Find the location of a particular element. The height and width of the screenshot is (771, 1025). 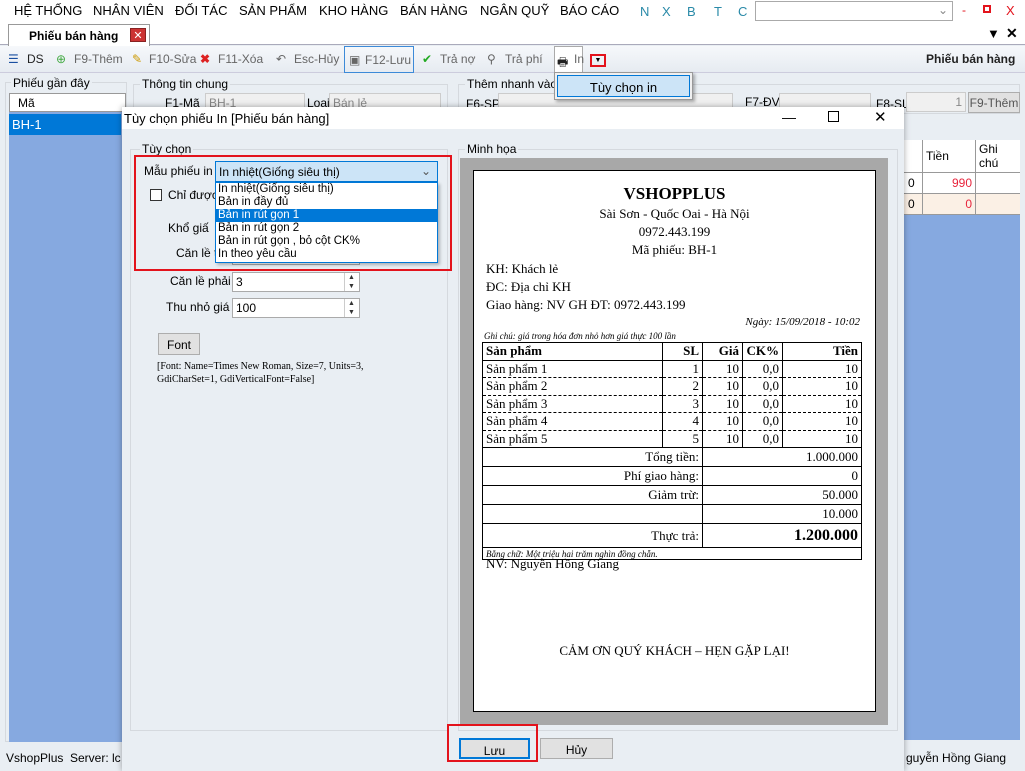

menu-ngan-quy: NGÂN QUỸ is located at coordinates (514, 10).